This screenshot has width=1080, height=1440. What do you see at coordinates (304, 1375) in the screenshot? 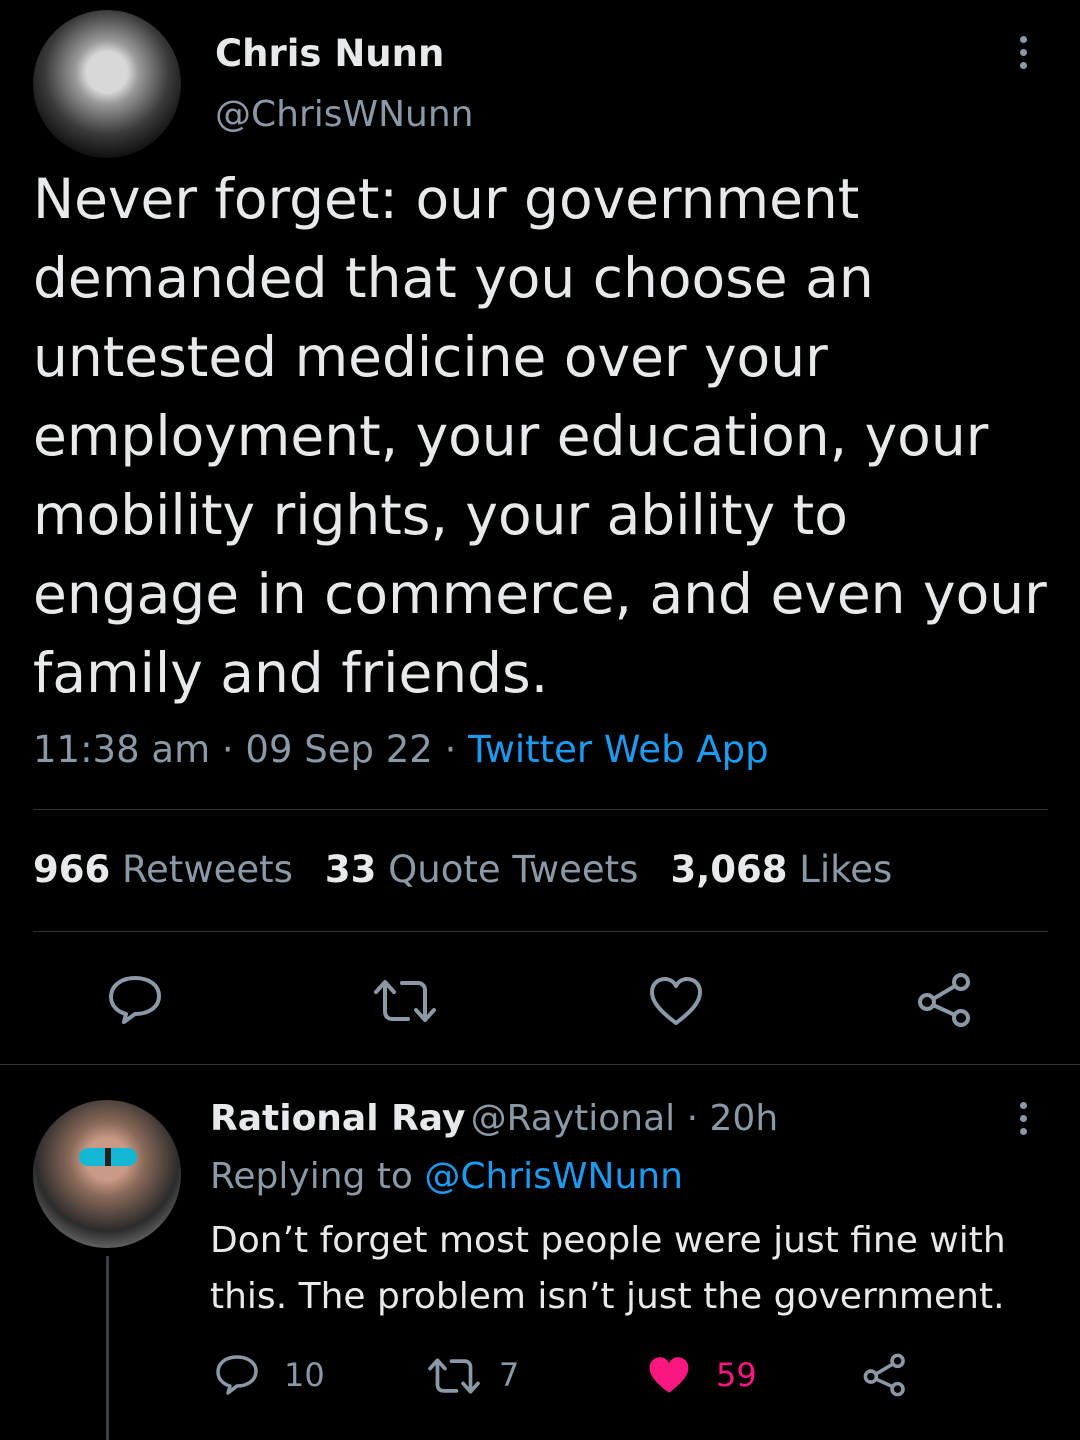
I see `reply-replies-count: 10` at bounding box center [304, 1375].